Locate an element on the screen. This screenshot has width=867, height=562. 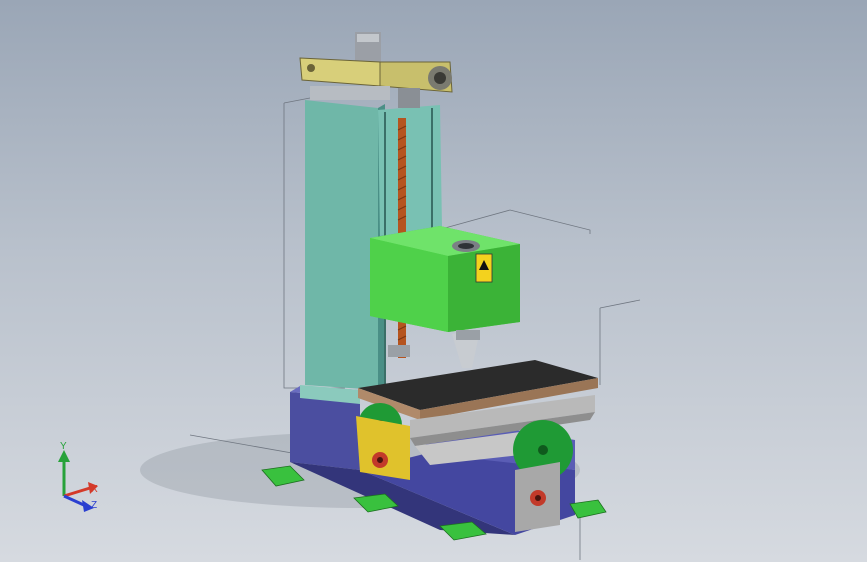
y-motor-bracket is located at coordinates (537, 497).